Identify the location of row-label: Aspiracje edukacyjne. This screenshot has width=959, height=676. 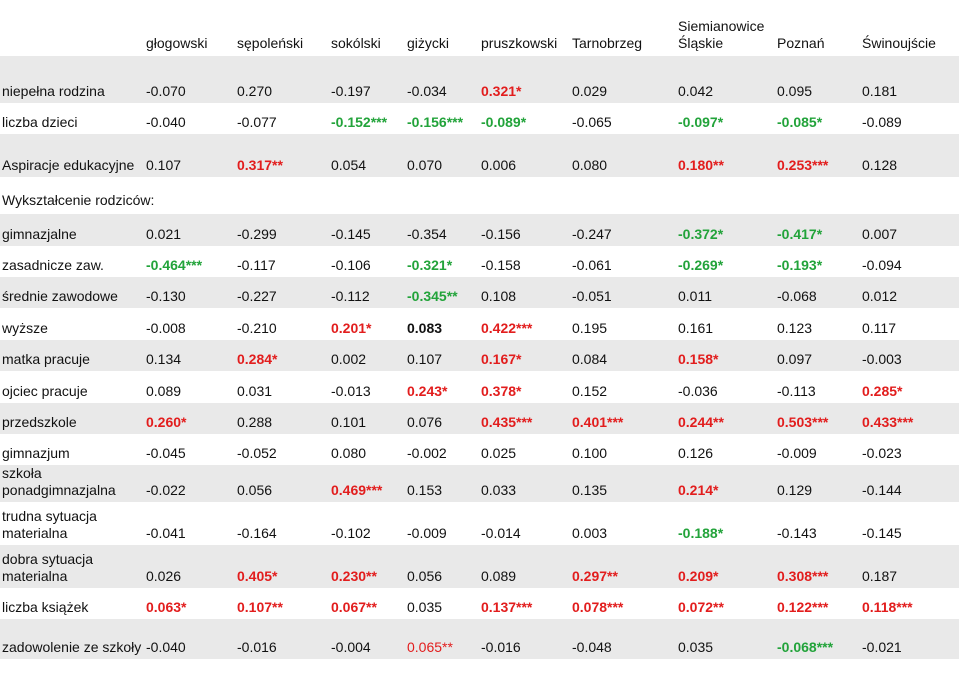
(68, 165).